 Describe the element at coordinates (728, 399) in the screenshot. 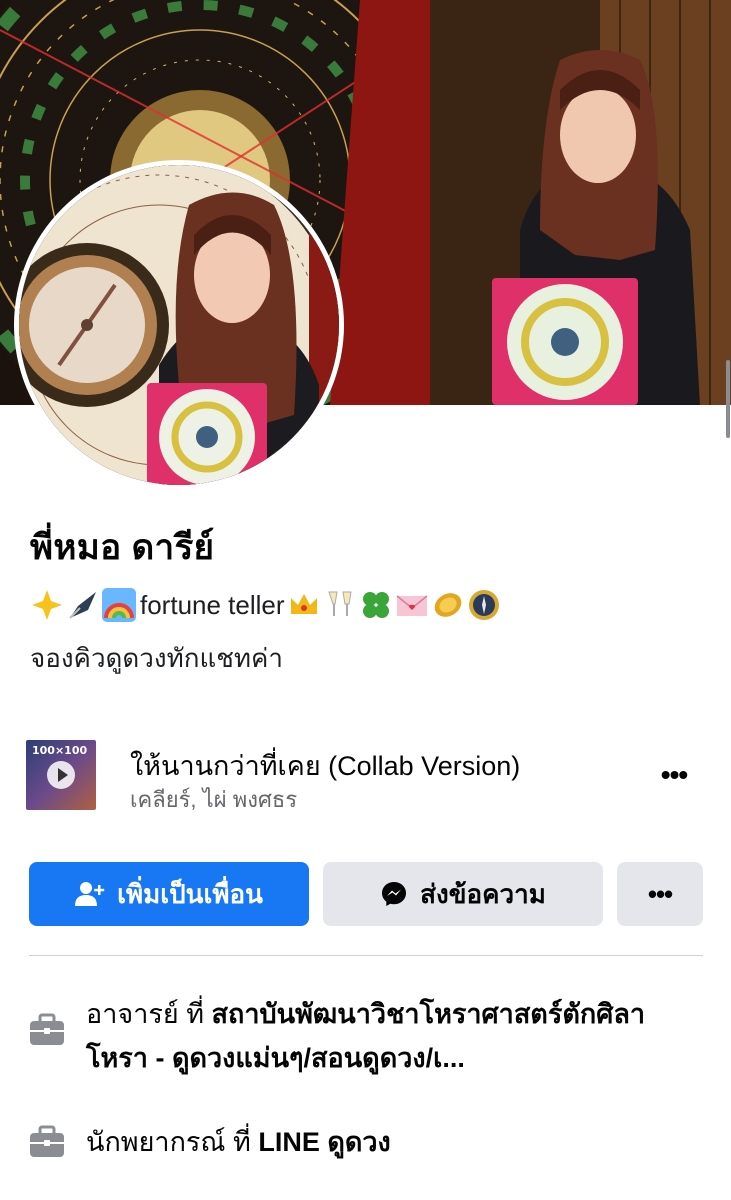

I see `scrollbar-thumb` at that location.